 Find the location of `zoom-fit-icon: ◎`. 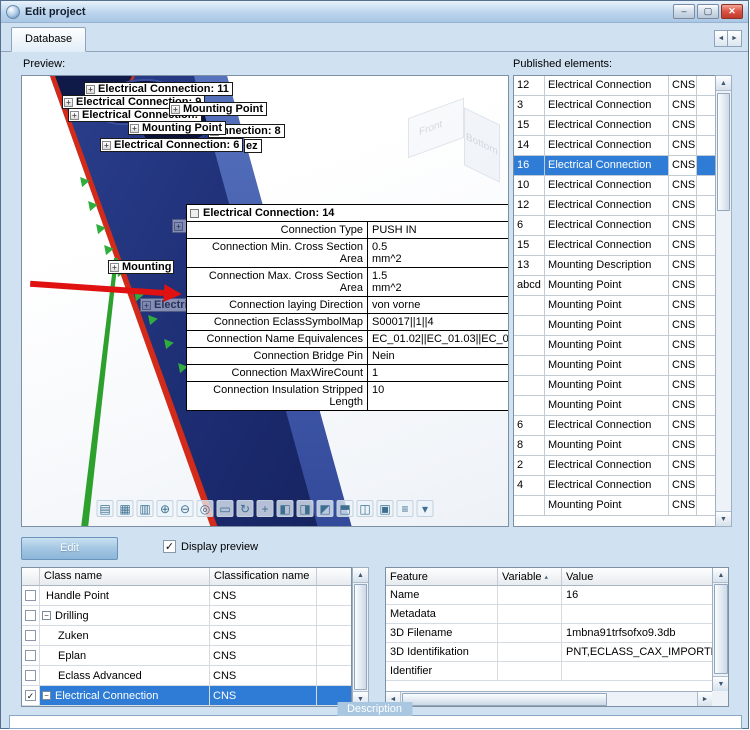

zoom-fit-icon: ◎ is located at coordinates (205, 508).